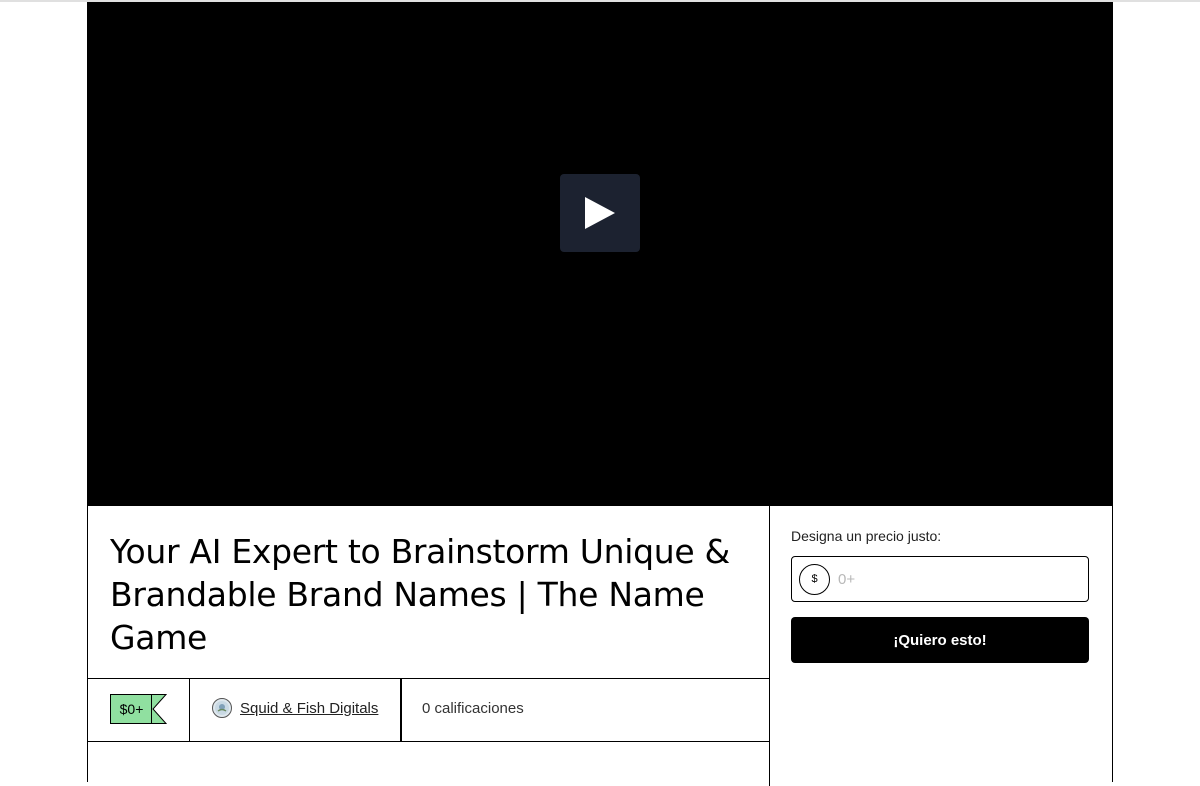  Describe the element at coordinates (940, 640) in the screenshot. I see `buy-button: ¡Quiero esto!` at that location.